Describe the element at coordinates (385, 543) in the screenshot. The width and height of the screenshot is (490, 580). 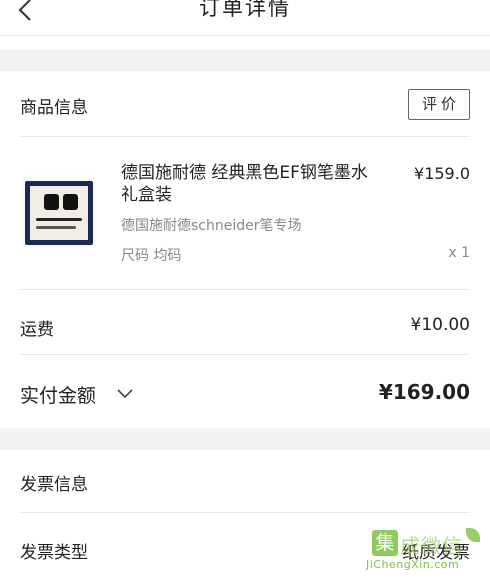
I see `watermark-box: 集` at that location.